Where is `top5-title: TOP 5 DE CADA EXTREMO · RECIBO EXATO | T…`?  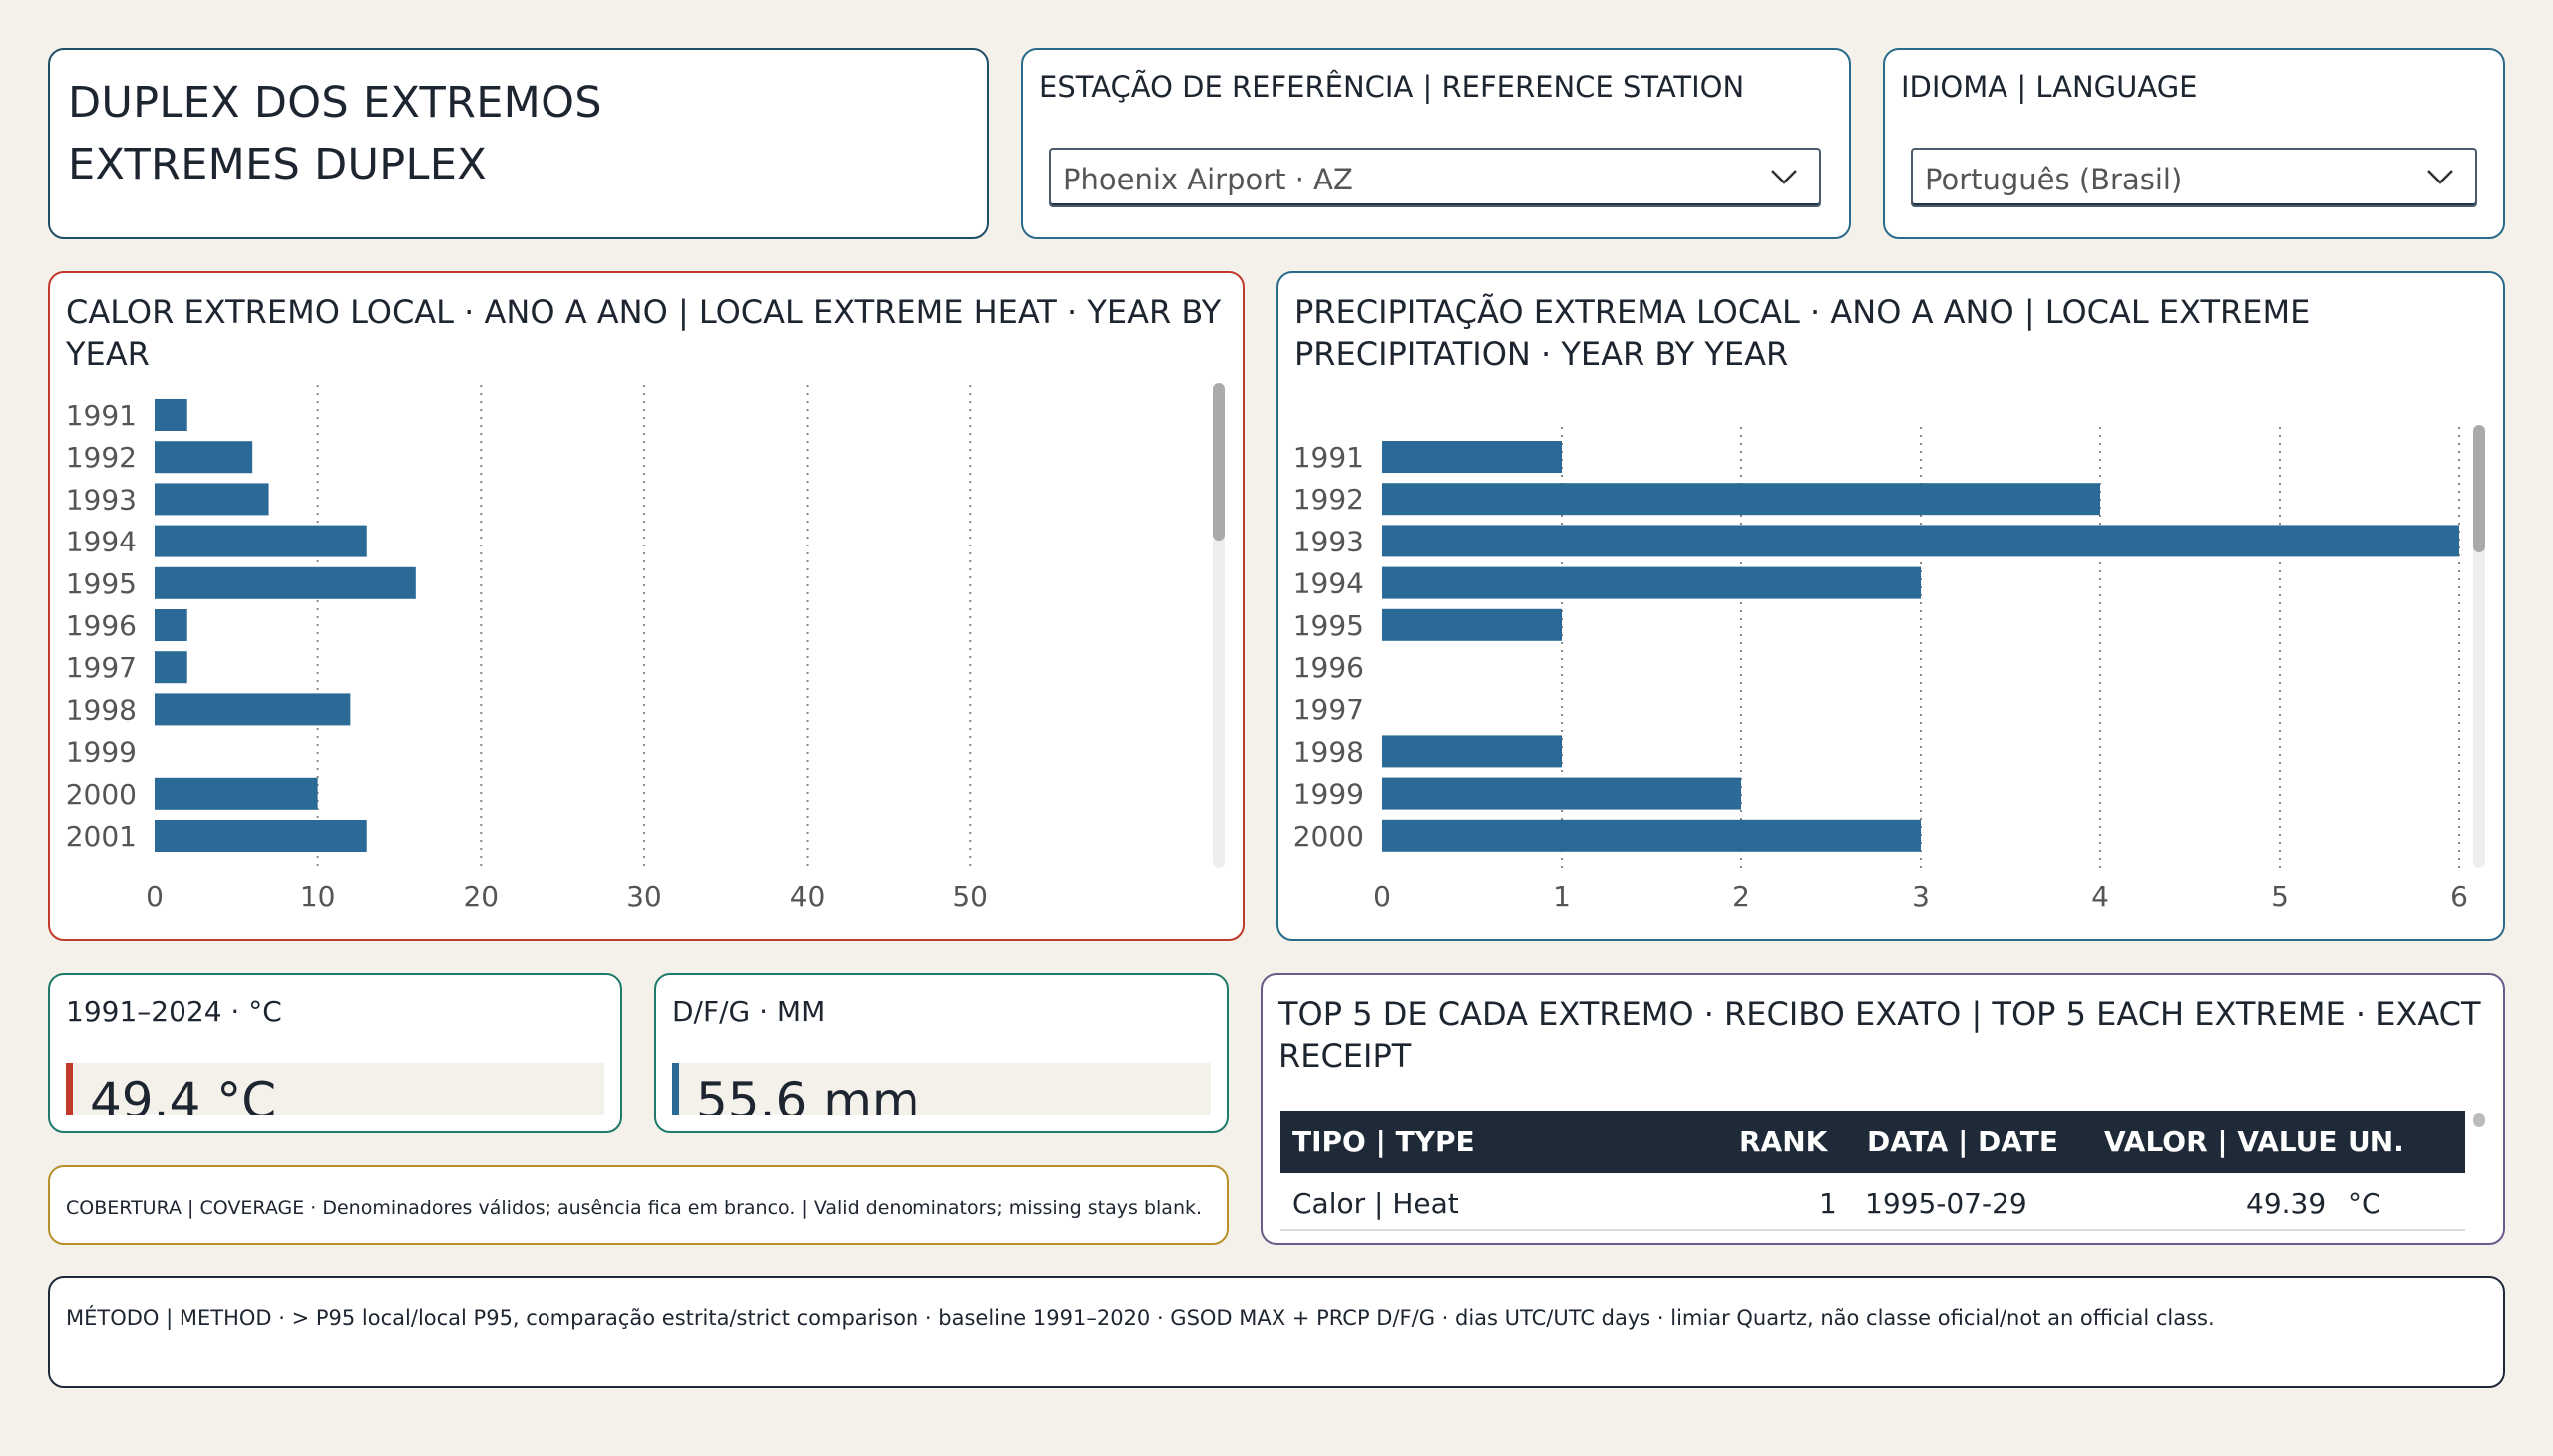 top5-title: TOP 5 DE CADA EXTREMO · RECIBO EXATO | T… is located at coordinates (1880, 1035).